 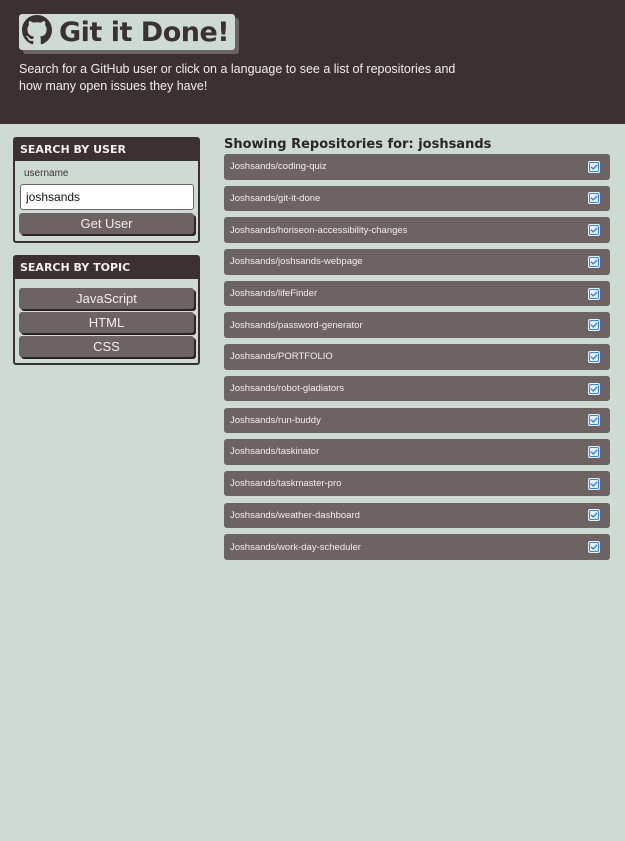 I want to click on repo-item: Joshsands/PORTFOLIO, so click(x=417, y=357).